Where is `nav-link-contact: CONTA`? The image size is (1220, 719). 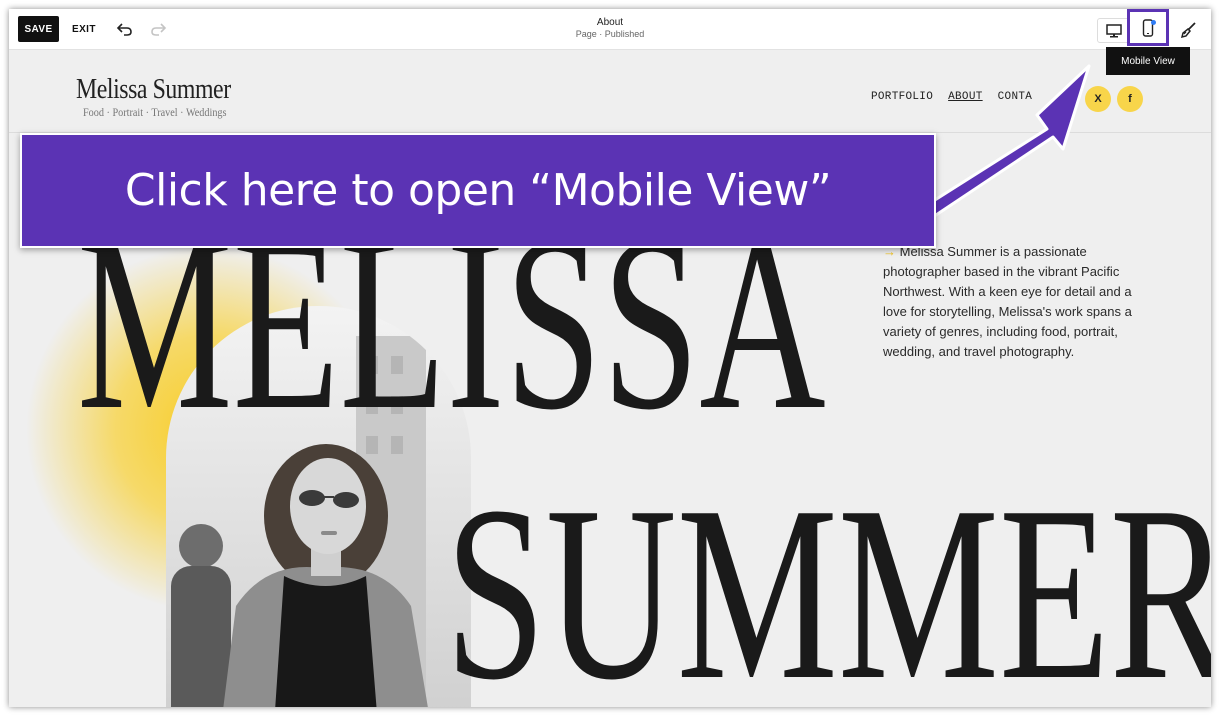 nav-link-contact: CONTA is located at coordinates (1015, 97).